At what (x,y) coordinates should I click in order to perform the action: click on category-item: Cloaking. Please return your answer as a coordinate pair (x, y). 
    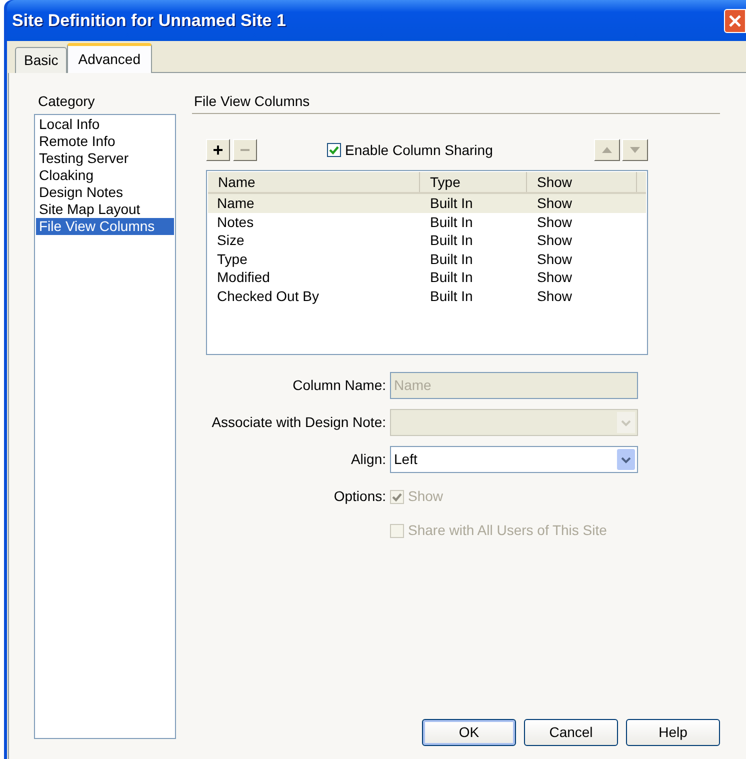
    Looking at the image, I should click on (105, 175).